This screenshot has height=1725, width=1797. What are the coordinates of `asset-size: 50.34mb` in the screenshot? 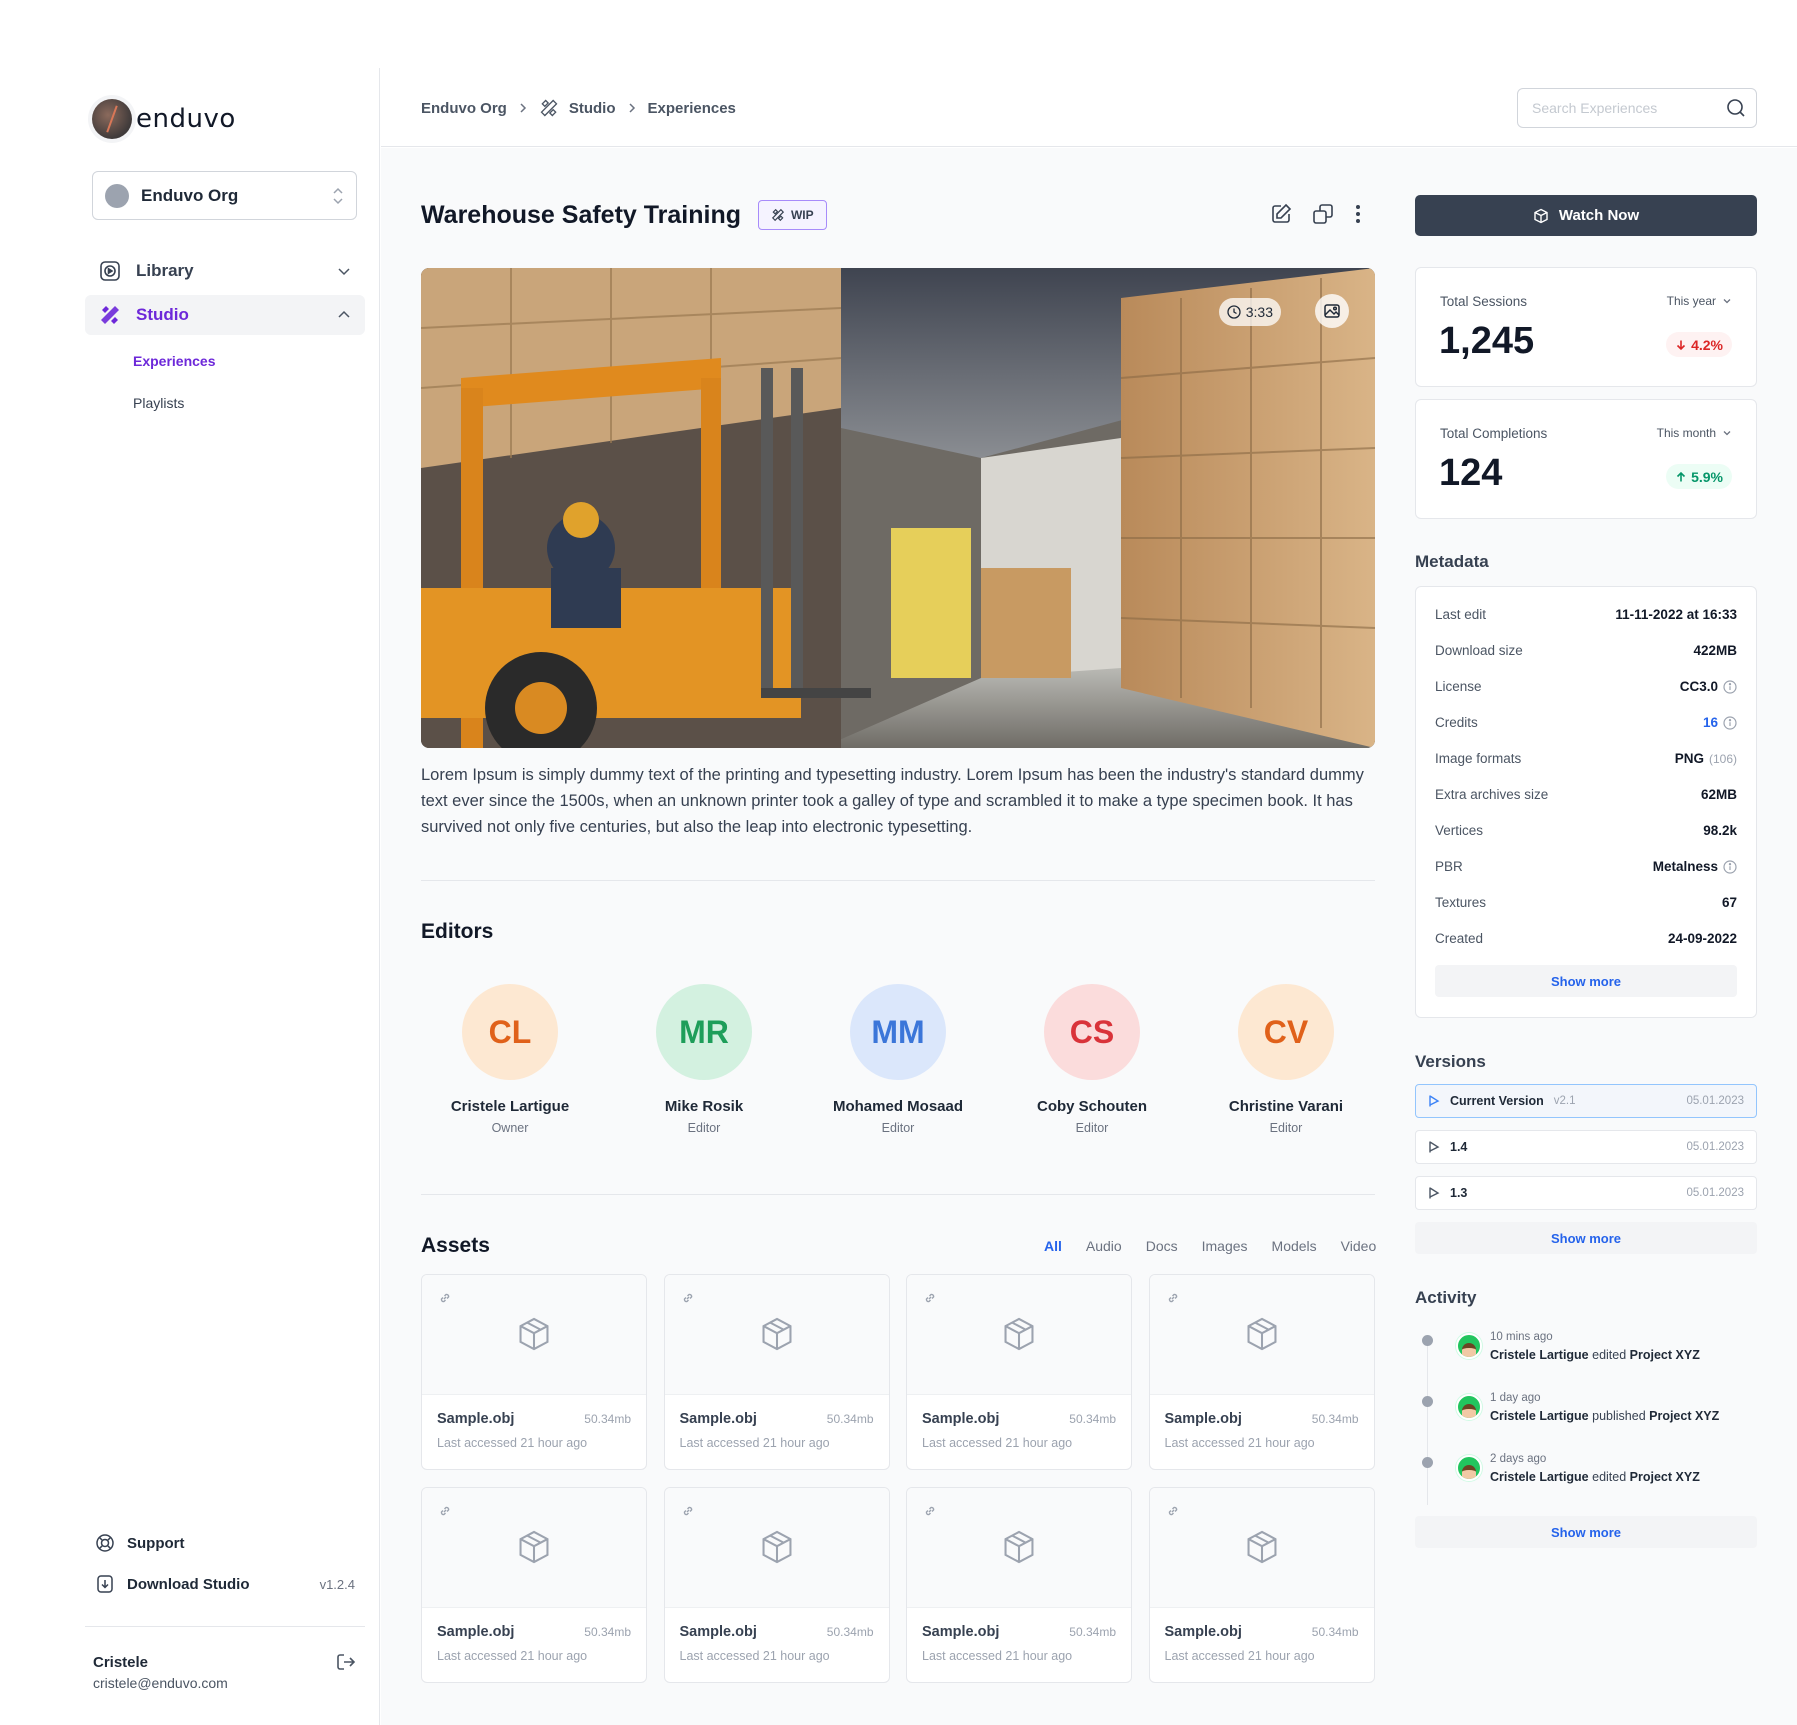 It's located at (1335, 1632).